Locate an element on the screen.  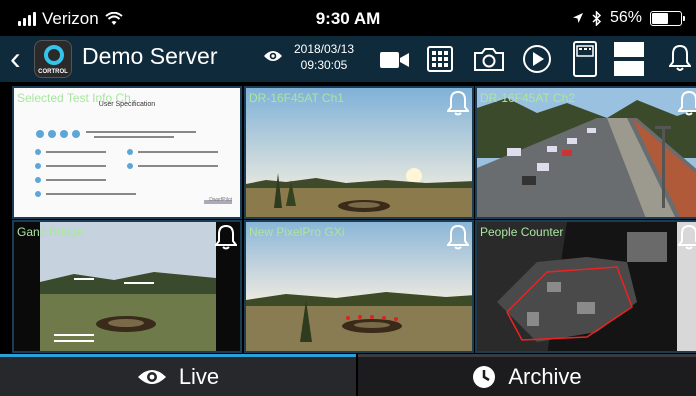
camera-tile: DR-16F45AT Ch1 is located at coordinates (359, 152).